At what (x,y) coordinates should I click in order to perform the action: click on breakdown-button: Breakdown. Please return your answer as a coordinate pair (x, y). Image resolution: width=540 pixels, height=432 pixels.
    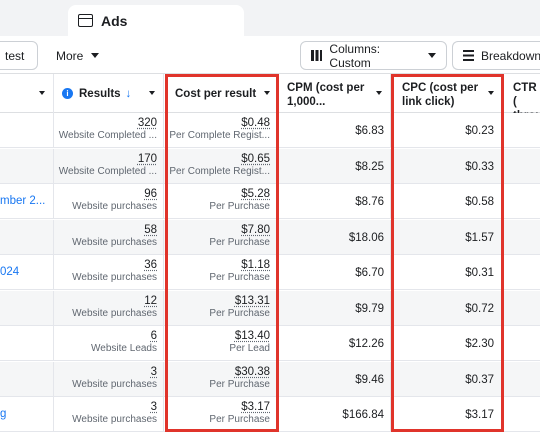
    Looking at the image, I should click on (496, 55).